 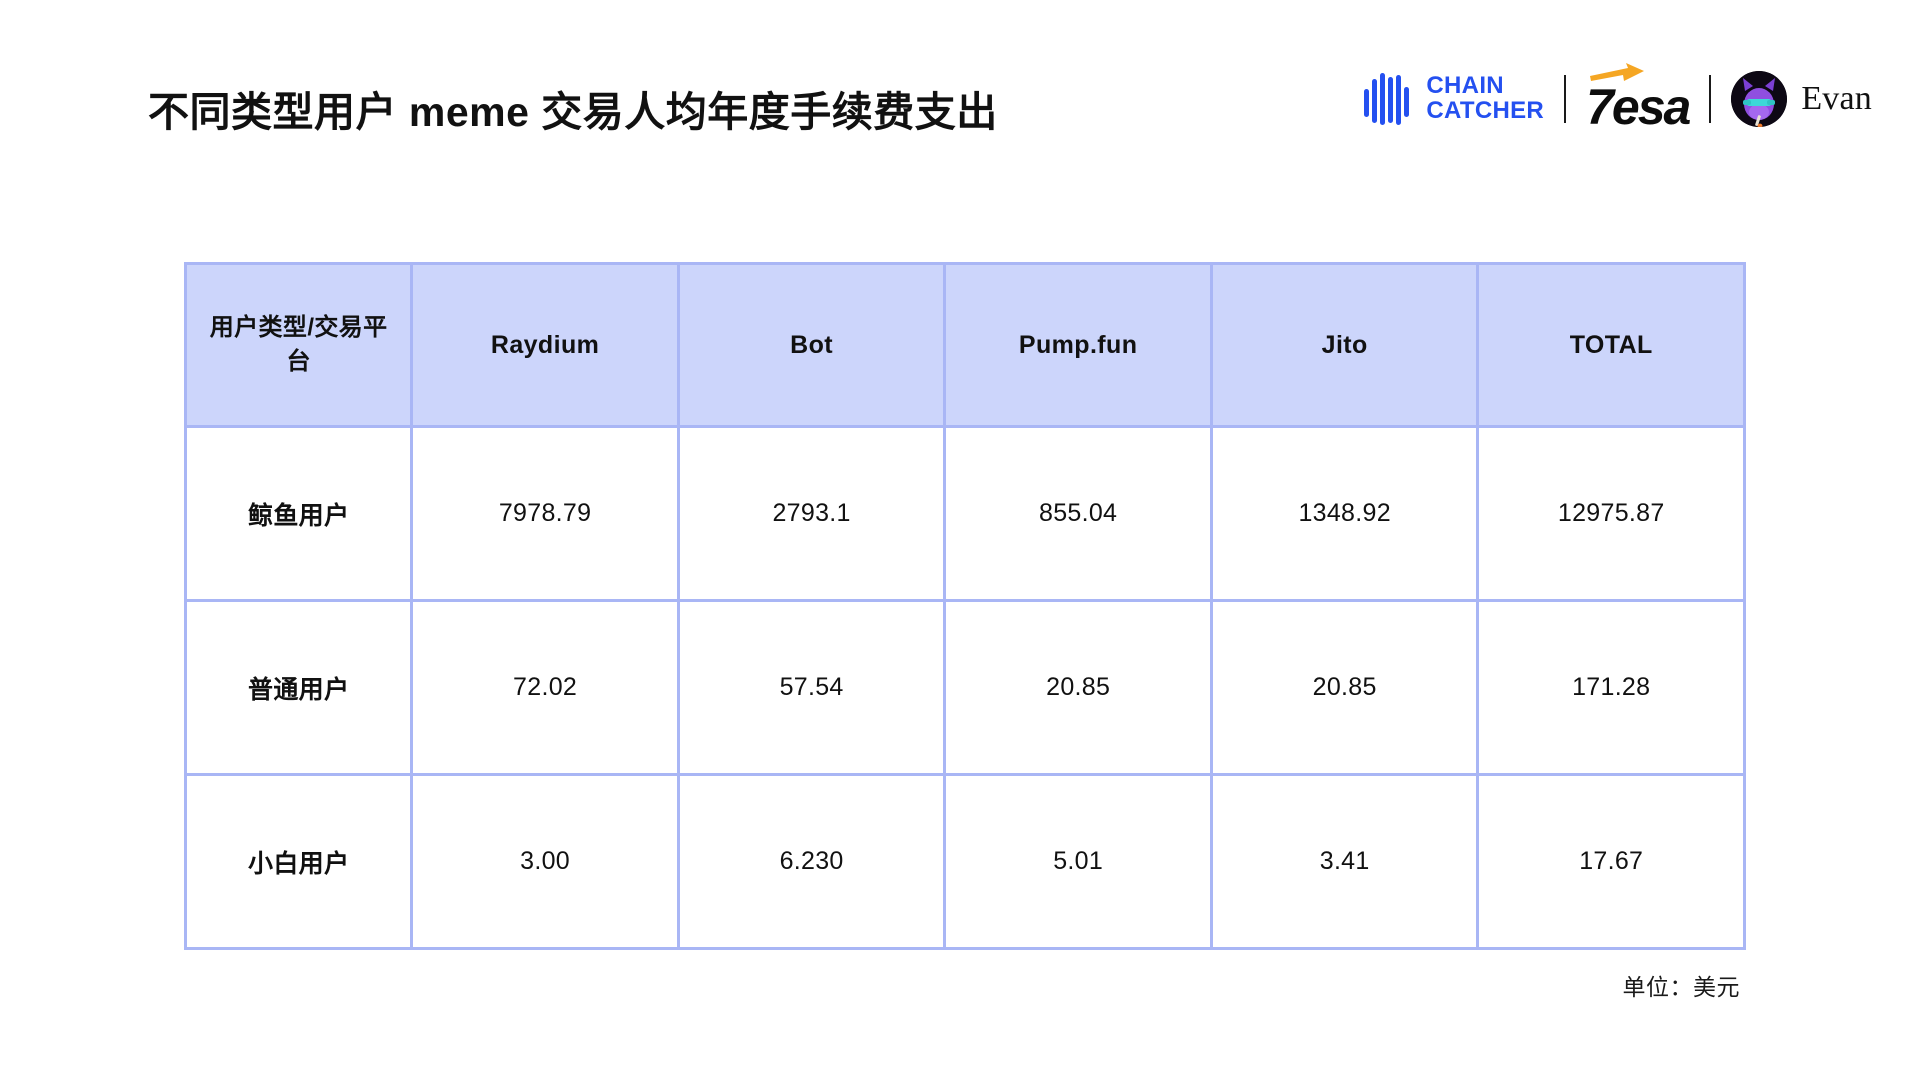 What do you see at coordinates (546, 863) in the screenshot?
I see `cell-novice-raydium: 3.00` at bounding box center [546, 863].